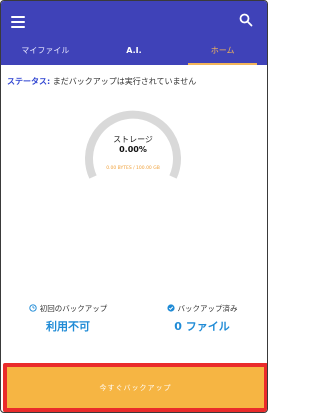  What do you see at coordinates (246, 20) in the screenshot?
I see `search-icon` at bounding box center [246, 20].